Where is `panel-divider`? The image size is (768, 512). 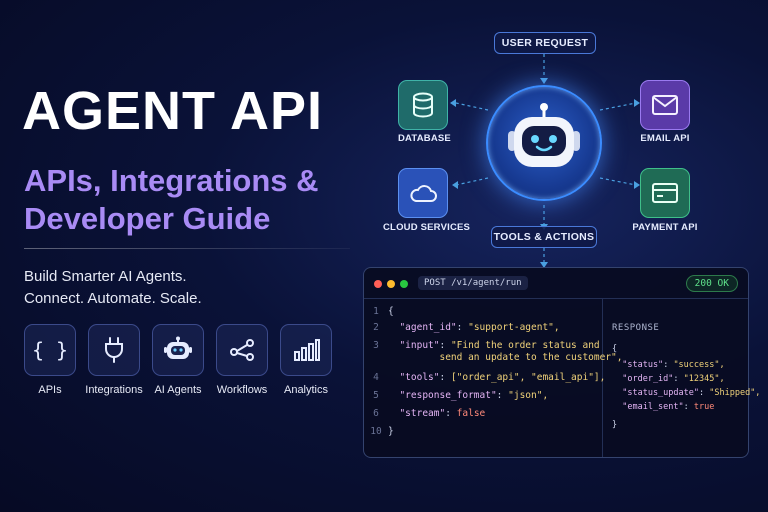 panel-divider is located at coordinates (556, 298).